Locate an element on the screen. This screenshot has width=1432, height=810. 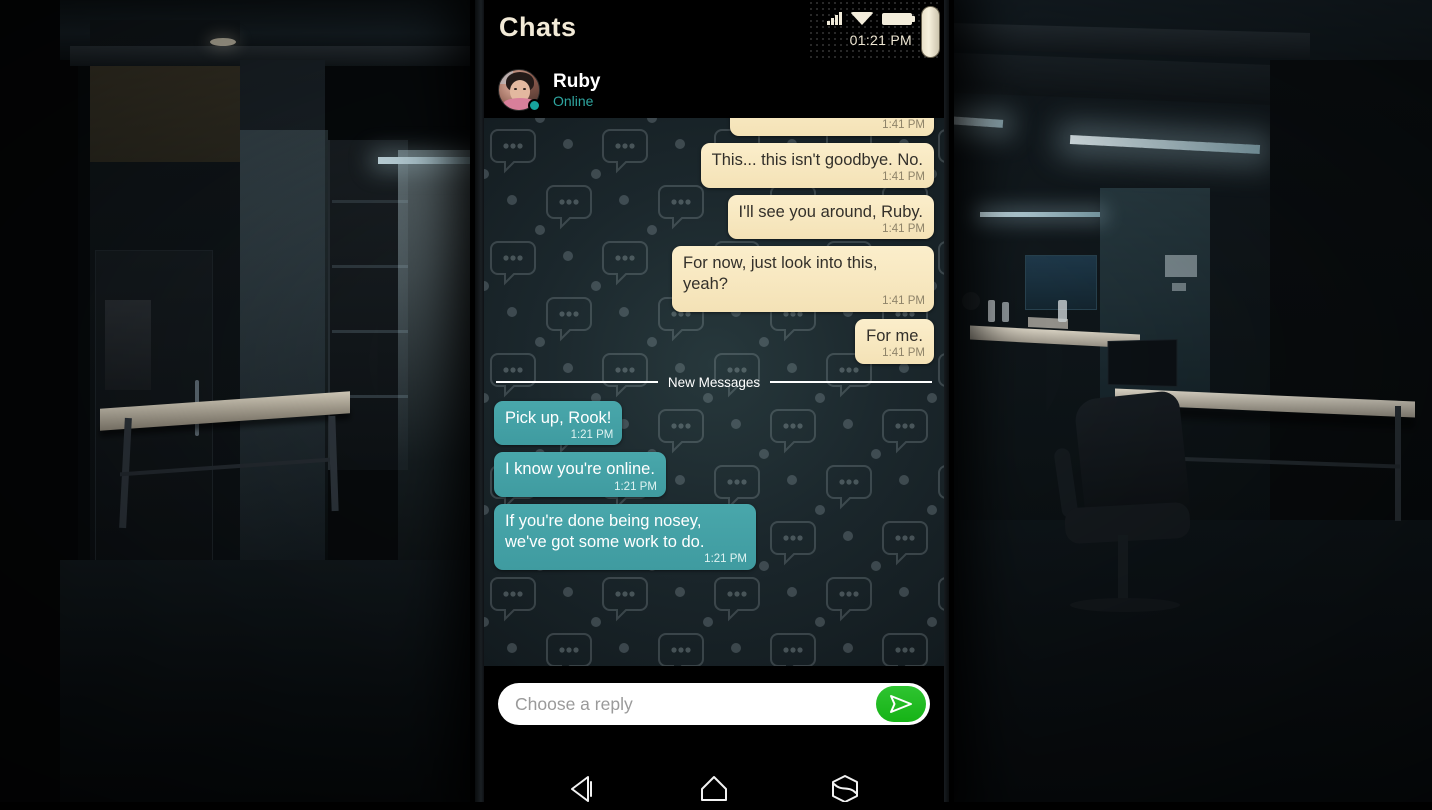
left-glass-partition is located at coordinates (284, 345).